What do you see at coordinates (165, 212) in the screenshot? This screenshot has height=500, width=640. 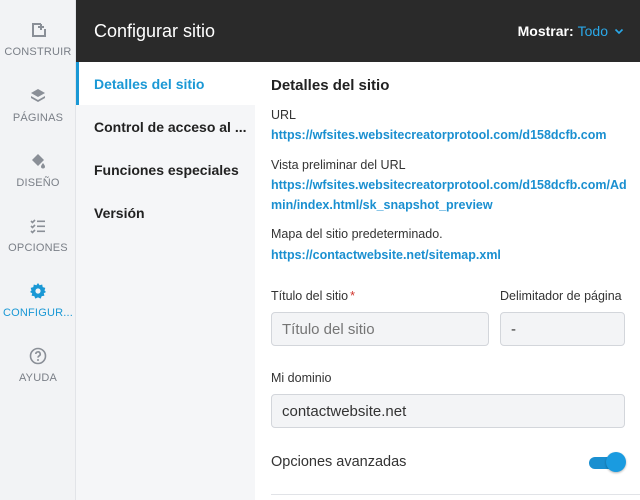 I see `subnav-item-version: Versión` at bounding box center [165, 212].